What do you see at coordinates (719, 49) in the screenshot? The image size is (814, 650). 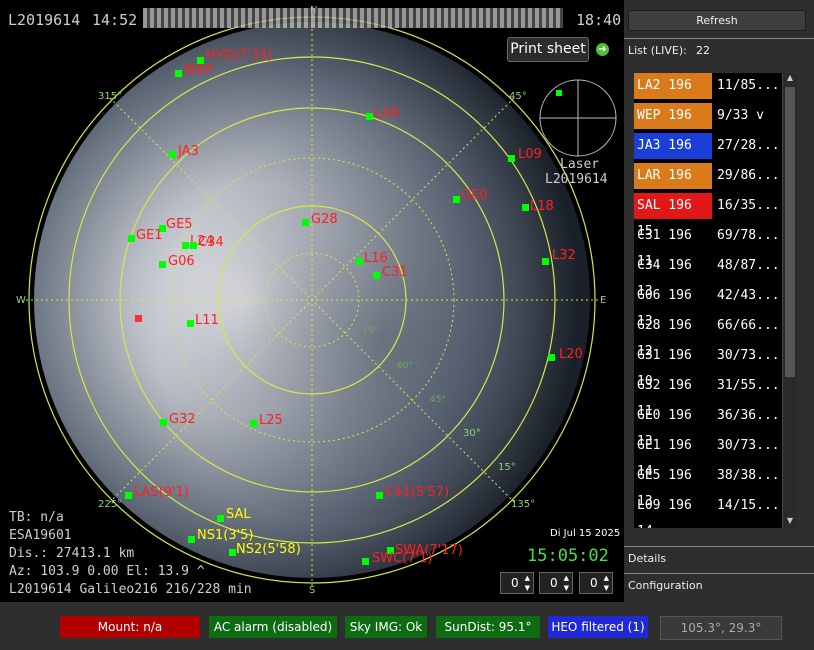 I see `tab-list: List (LIVE): 22` at bounding box center [719, 49].